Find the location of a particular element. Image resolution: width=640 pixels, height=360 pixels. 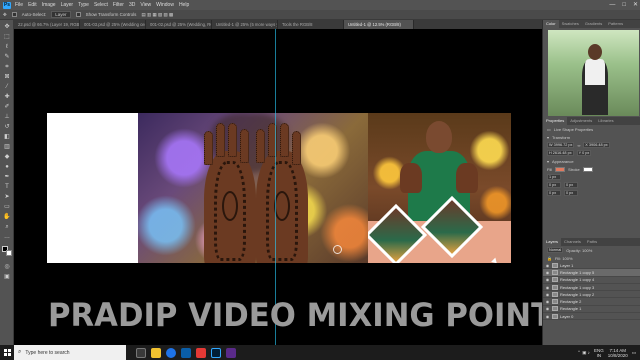

maximize-button: □ is located at coordinates (624, 5).